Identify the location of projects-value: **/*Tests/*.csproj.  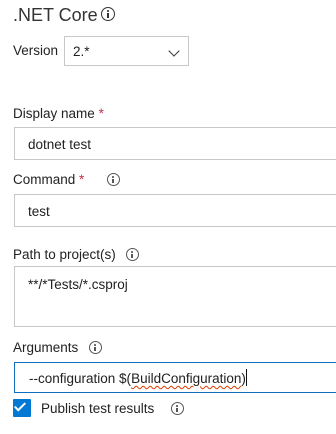
(78, 284).